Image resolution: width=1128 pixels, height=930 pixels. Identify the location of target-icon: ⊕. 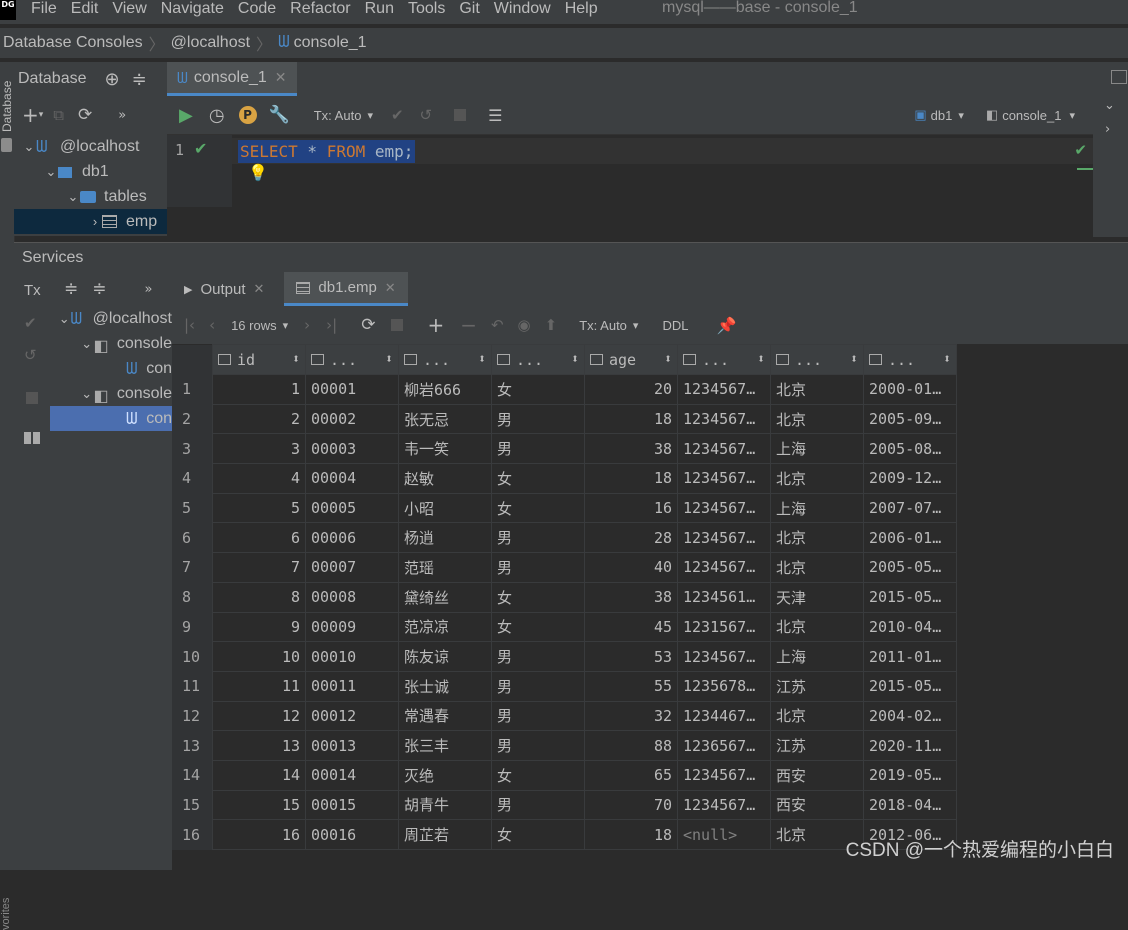
(112, 79).